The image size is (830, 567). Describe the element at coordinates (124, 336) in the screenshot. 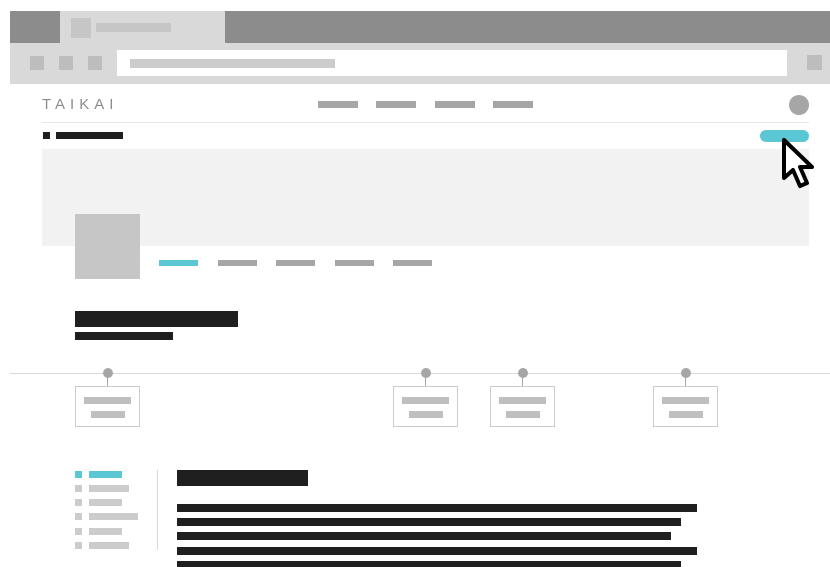

I see `page-subtitle-placeholder` at that location.